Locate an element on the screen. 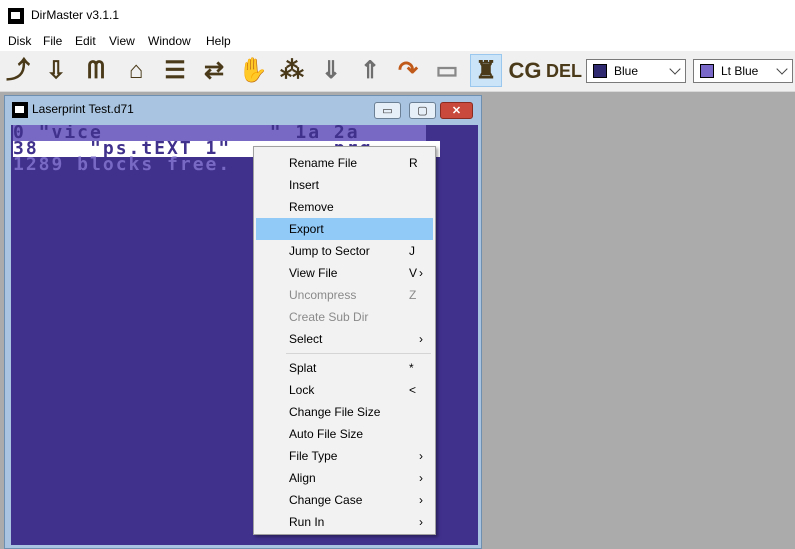 The height and width of the screenshot is (549, 795). menu-item-view-file: View File V › is located at coordinates (344, 273).